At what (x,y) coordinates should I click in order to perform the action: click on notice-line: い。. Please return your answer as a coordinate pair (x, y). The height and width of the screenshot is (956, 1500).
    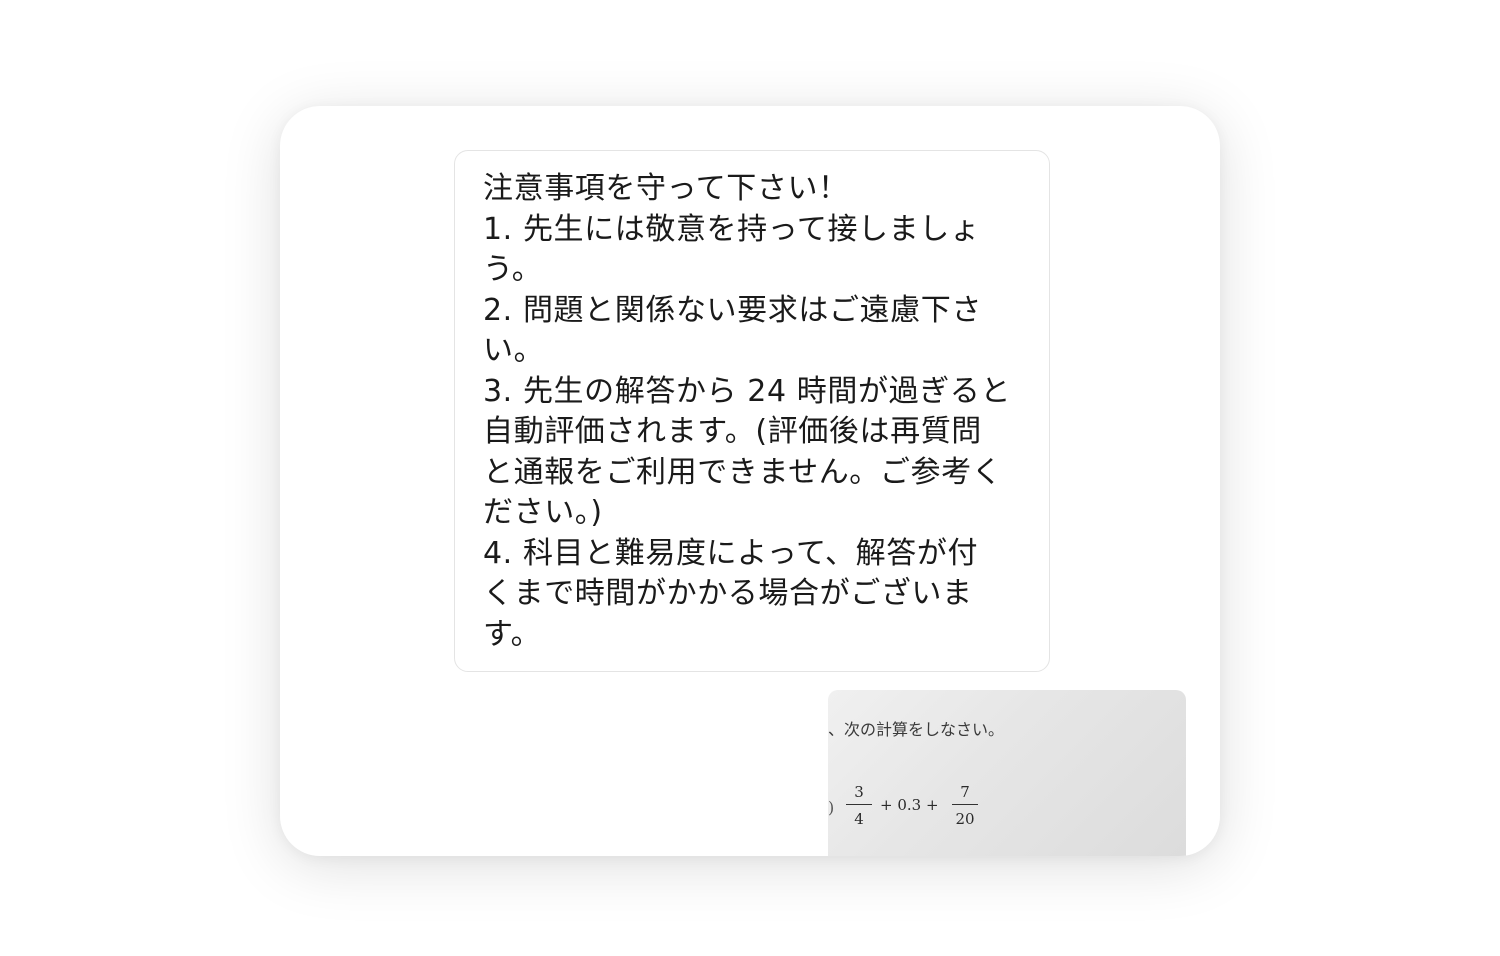
    Looking at the image, I should click on (514, 350).